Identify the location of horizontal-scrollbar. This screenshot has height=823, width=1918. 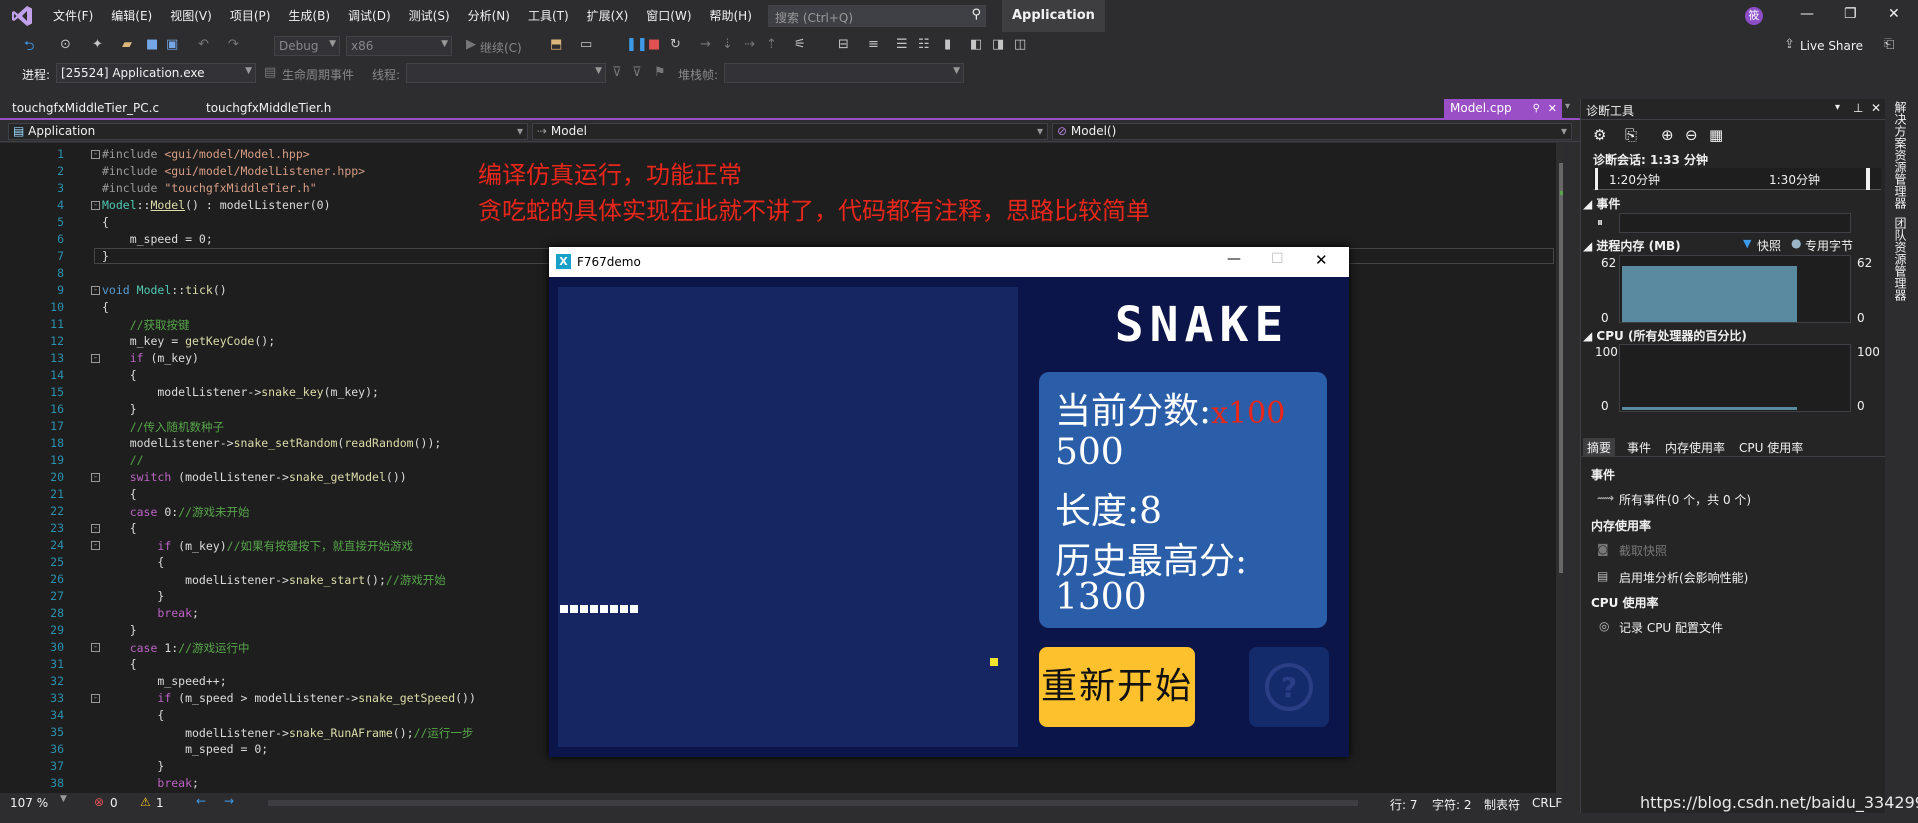
(813, 803).